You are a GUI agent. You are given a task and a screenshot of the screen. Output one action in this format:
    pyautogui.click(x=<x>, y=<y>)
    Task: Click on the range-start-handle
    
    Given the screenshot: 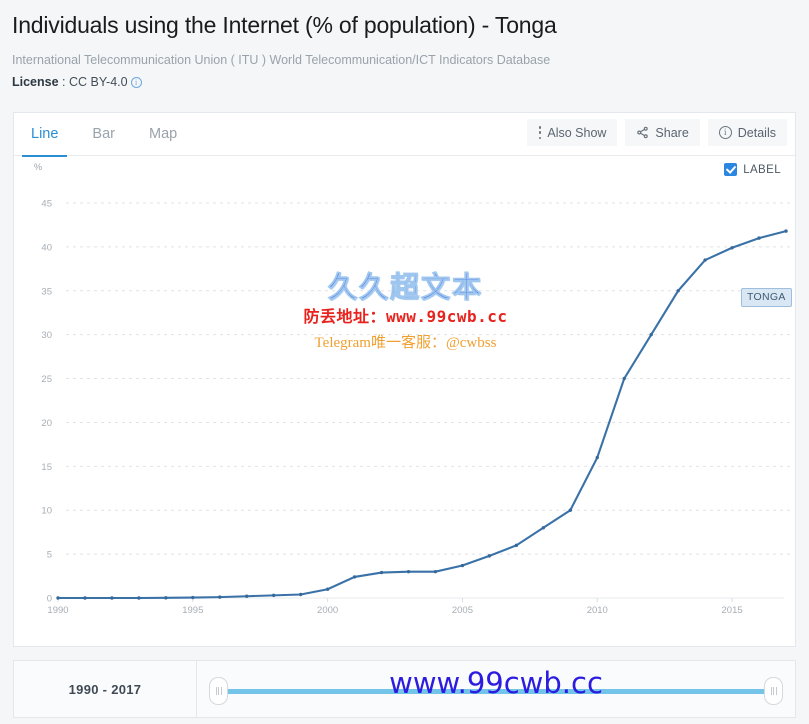 What is the action you would take?
    pyautogui.click(x=218, y=691)
    